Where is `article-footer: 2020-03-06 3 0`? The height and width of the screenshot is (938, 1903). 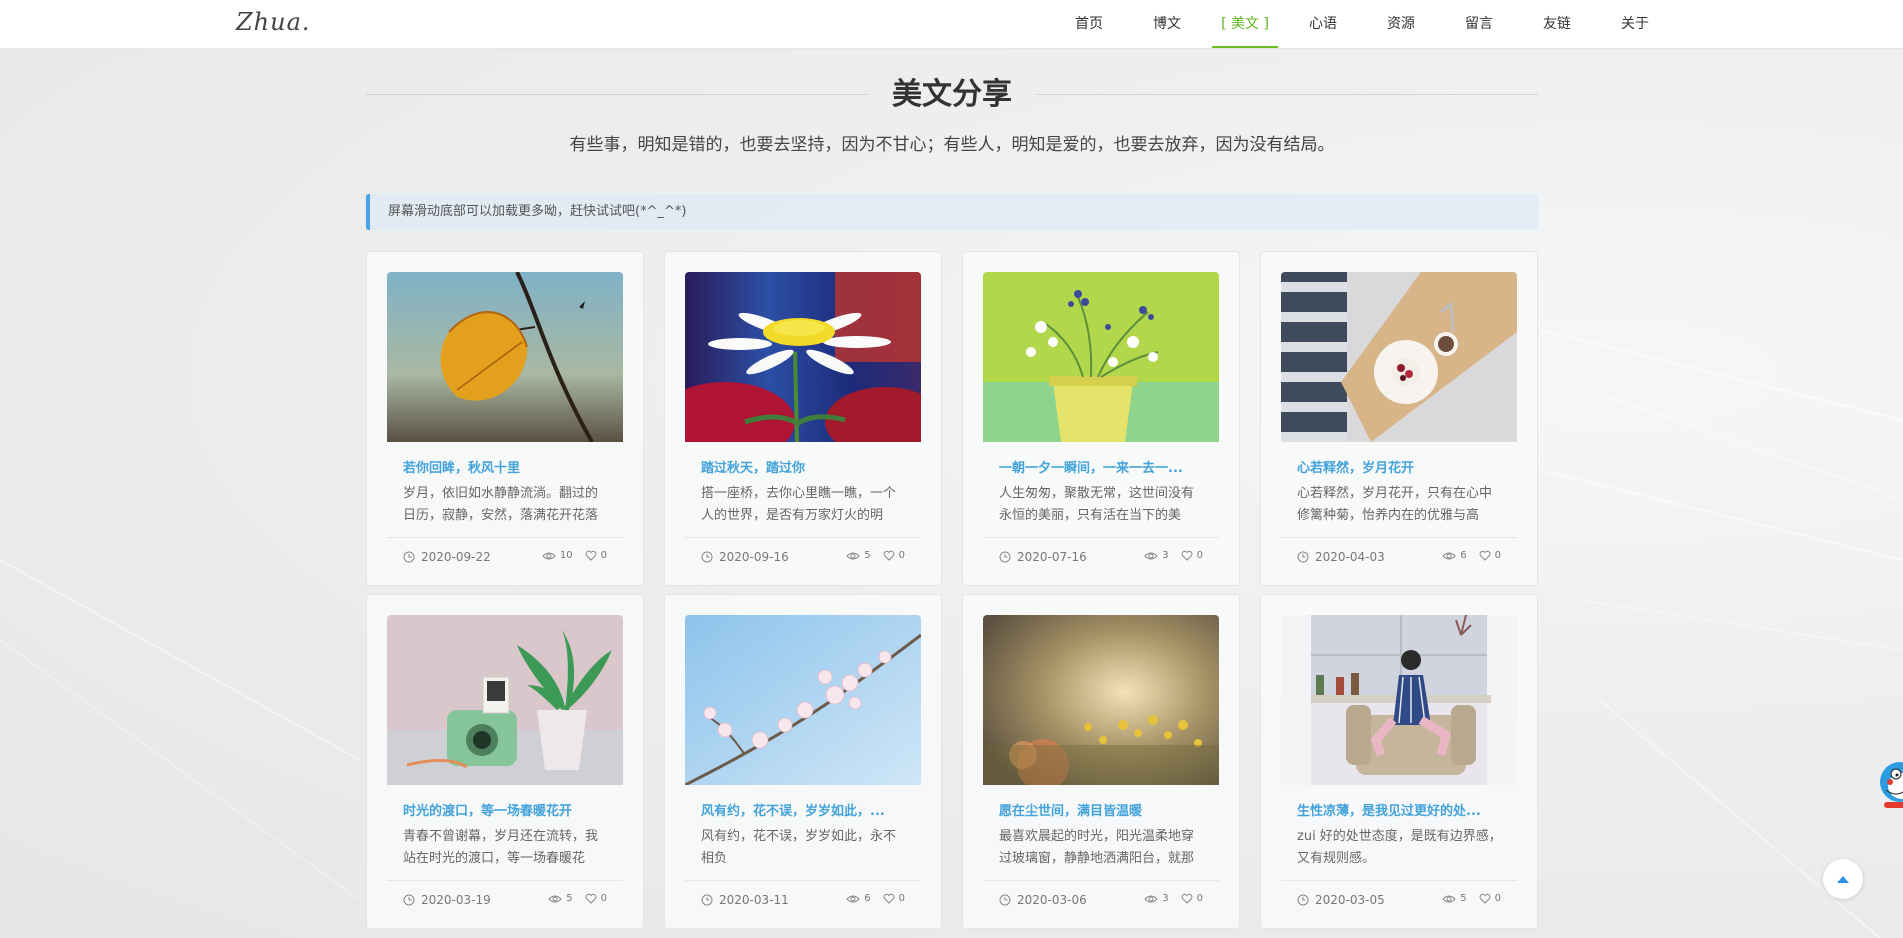 article-footer: 2020-03-06 3 0 is located at coordinates (1101, 900).